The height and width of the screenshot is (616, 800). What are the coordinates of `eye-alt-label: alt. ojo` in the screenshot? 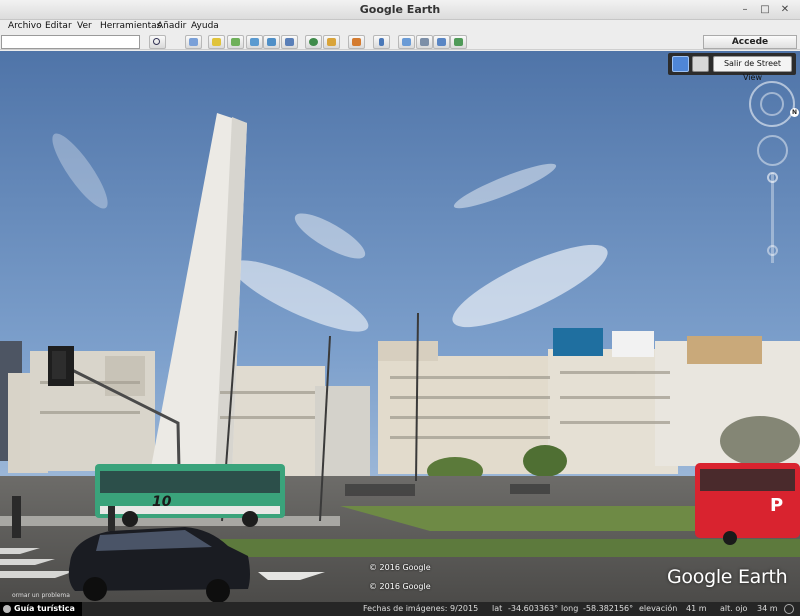 It's located at (734, 608).